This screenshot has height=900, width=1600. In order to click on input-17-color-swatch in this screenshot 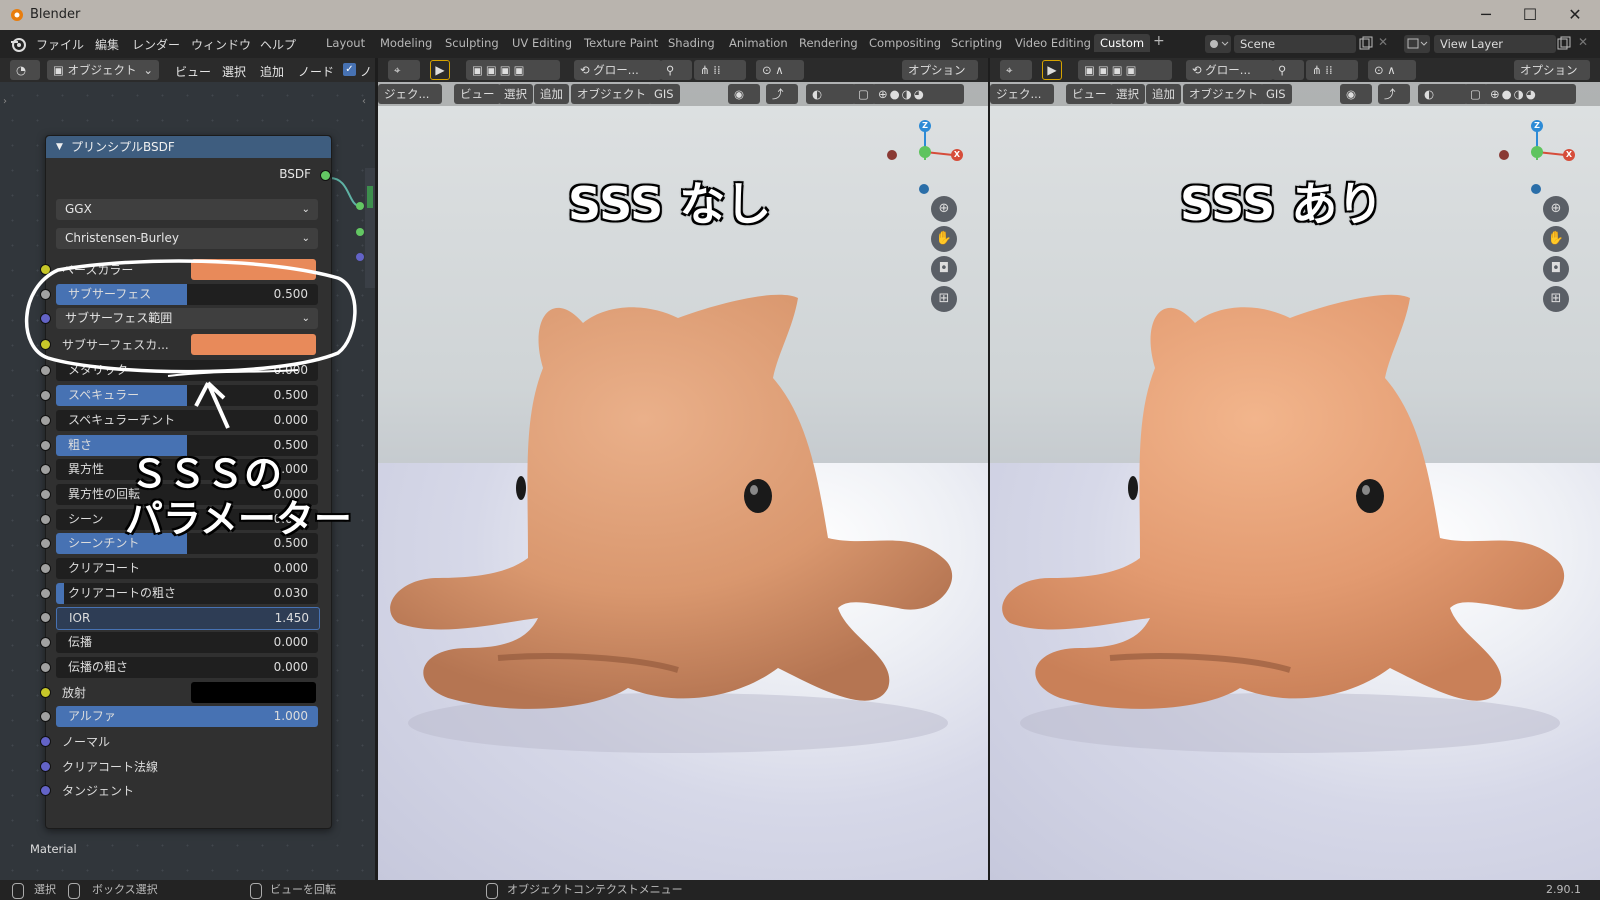, I will do `click(253, 692)`.